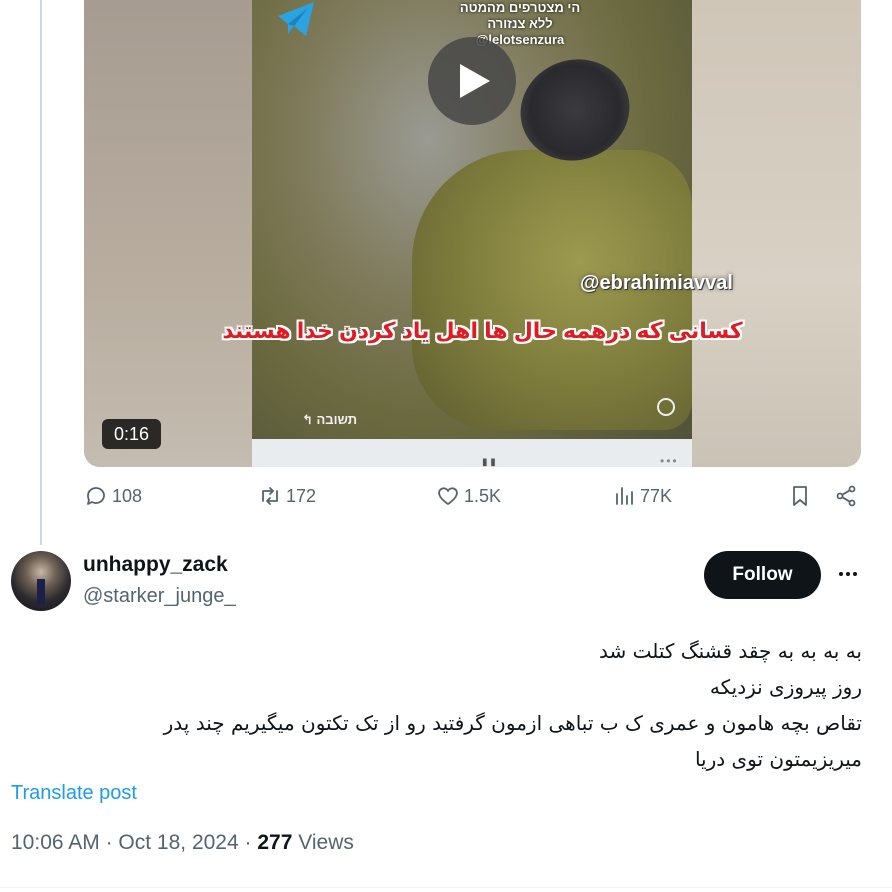  I want to click on views-label: Views, so click(326, 842).